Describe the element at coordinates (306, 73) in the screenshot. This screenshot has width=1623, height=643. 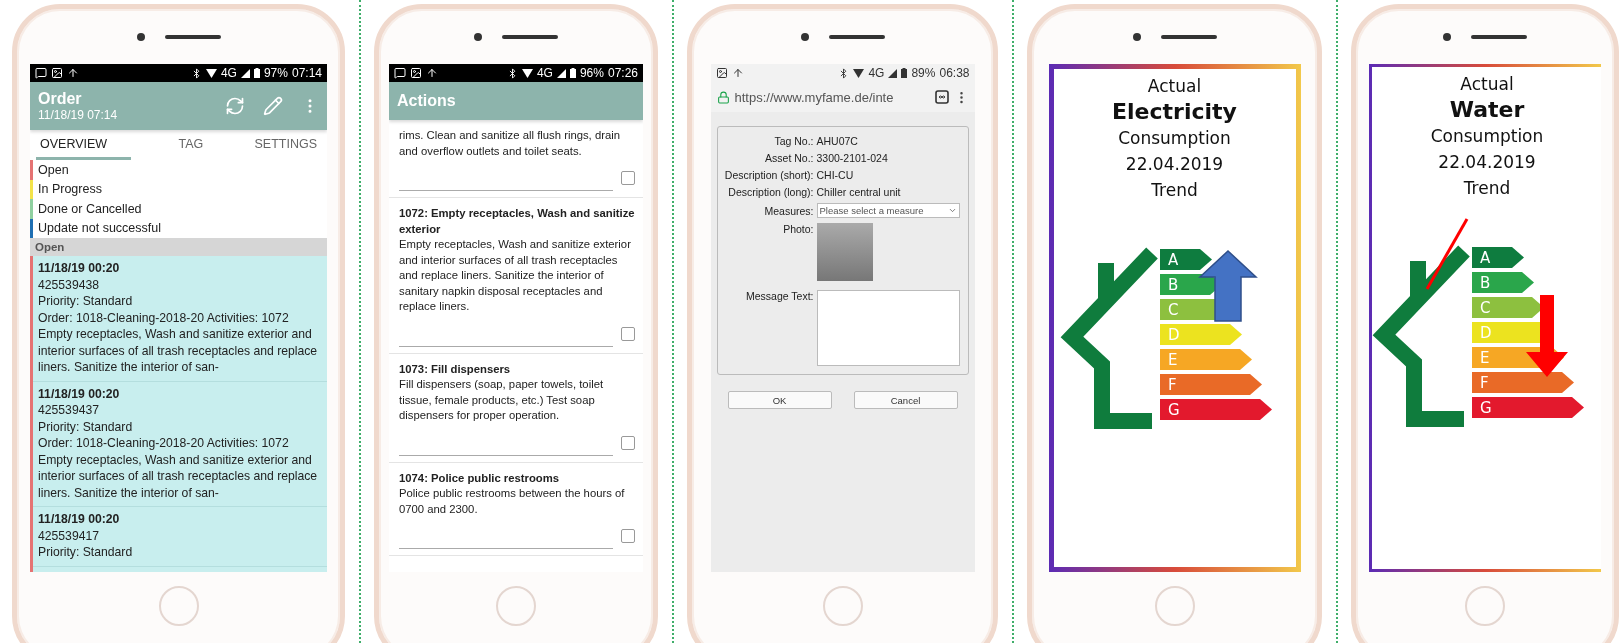
I see `clock-time: 07:14` at that location.